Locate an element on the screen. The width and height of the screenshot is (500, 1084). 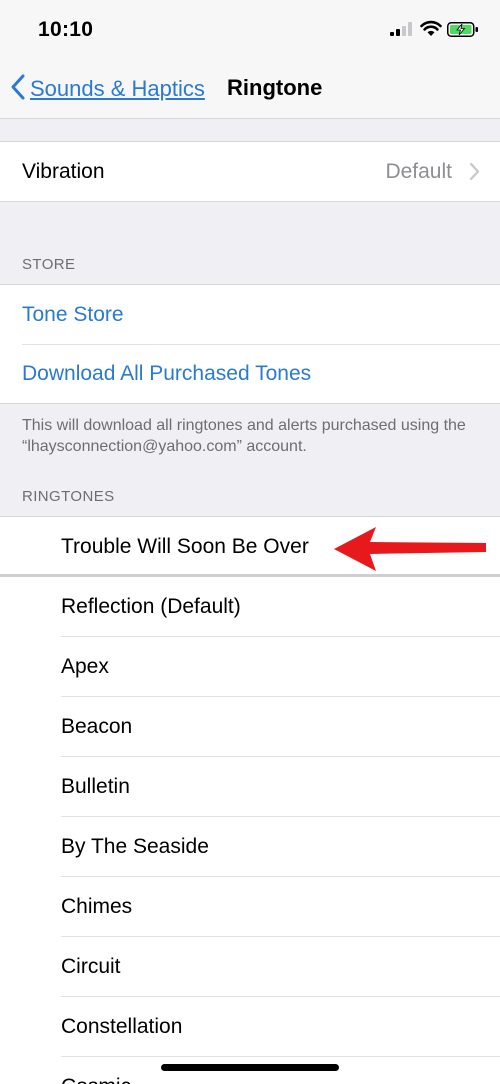
red-arrow-annotation-icon is located at coordinates (410, 551).